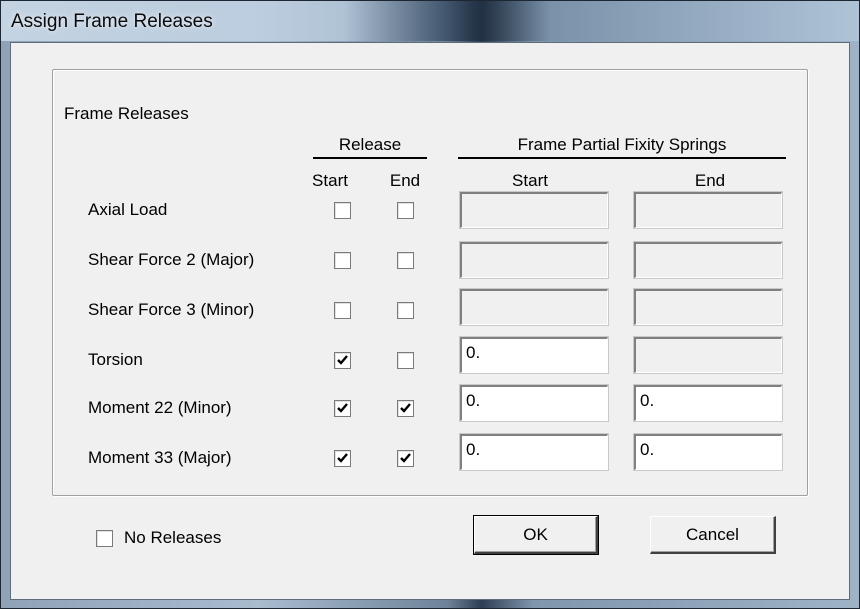  What do you see at coordinates (160, 407) in the screenshot?
I see `row-label: Moment 22 (Minor)` at bounding box center [160, 407].